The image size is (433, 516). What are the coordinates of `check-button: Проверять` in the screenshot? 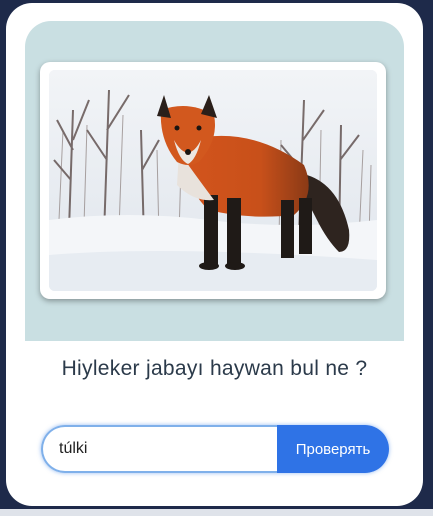 It's located at (333, 449).